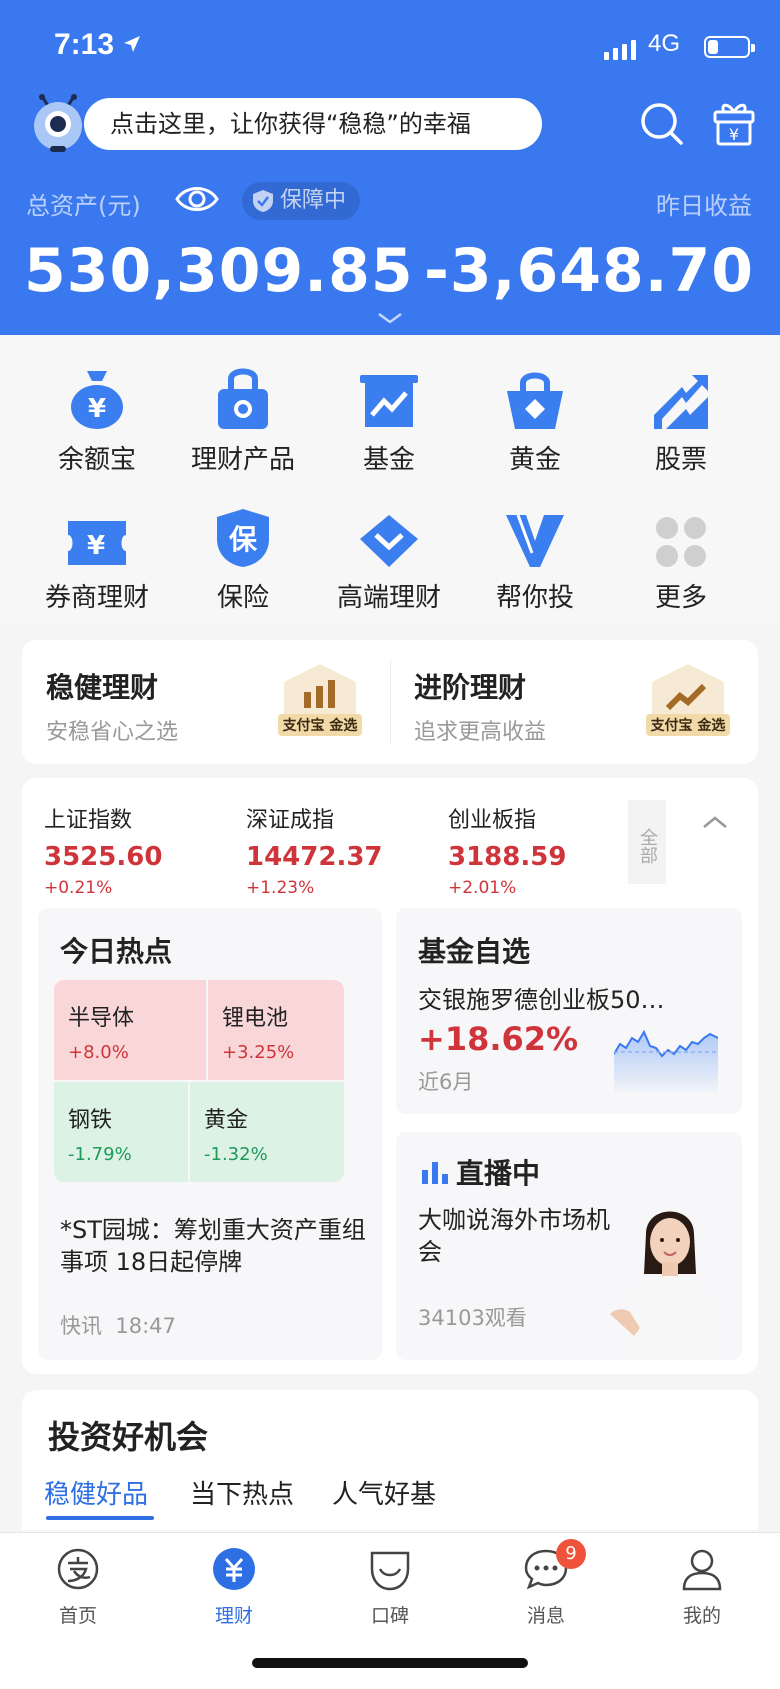 The image size is (780, 1689). What do you see at coordinates (546, 1567) in the screenshot?
I see `chat-bubble-icon: 9` at bounding box center [546, 1567].